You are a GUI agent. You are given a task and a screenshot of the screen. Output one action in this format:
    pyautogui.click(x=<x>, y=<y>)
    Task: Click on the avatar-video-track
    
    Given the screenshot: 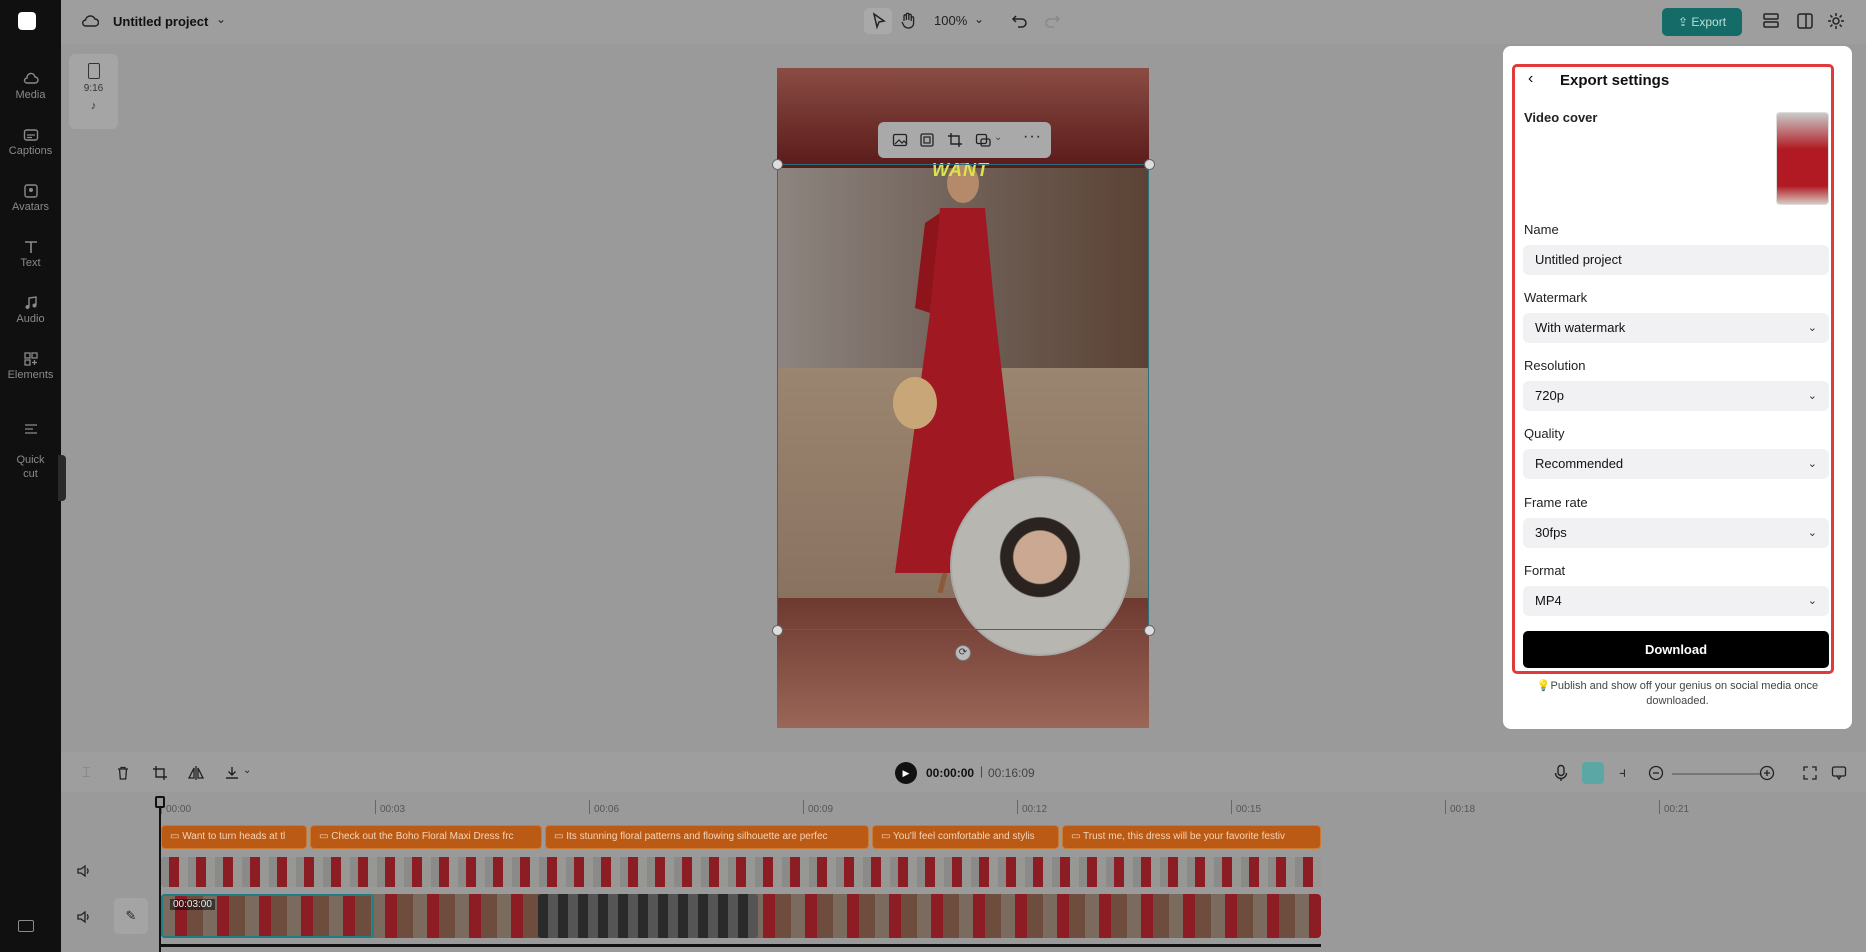 What is the action you would take?
    pyautogui.click(x=741, y=872)
    